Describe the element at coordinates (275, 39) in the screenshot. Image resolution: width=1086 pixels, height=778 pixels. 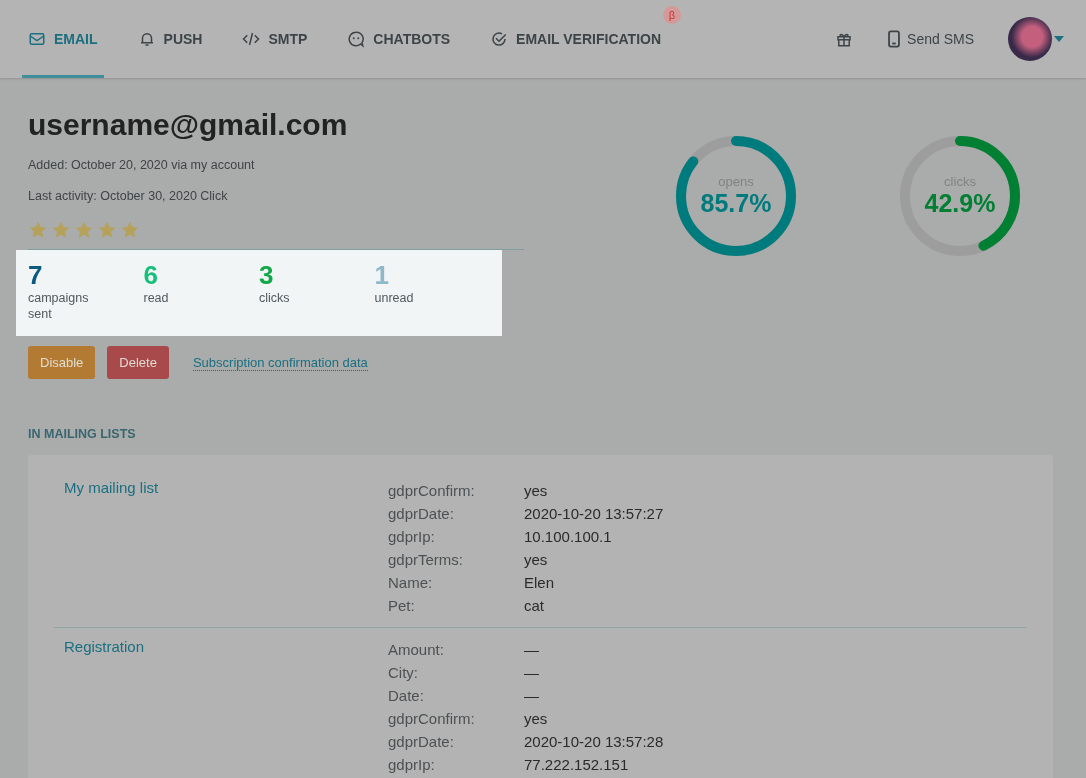
I see `nav-tab: SMTP` at that location.